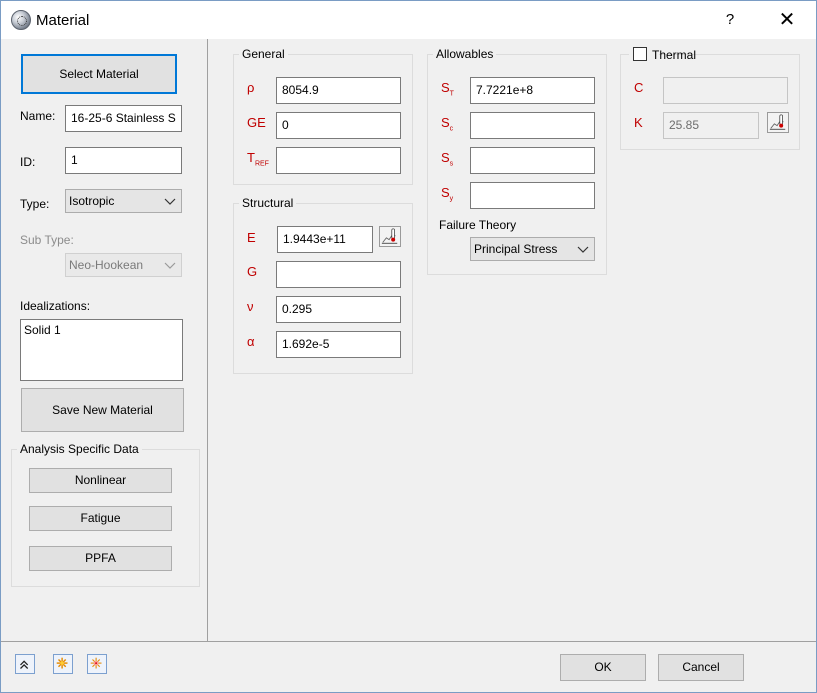 The width and height of the screenshot is (817, 693). Describe the element at coordinates (123, 201) in the screenshot. I see `type-select: Isotropic` at that location.